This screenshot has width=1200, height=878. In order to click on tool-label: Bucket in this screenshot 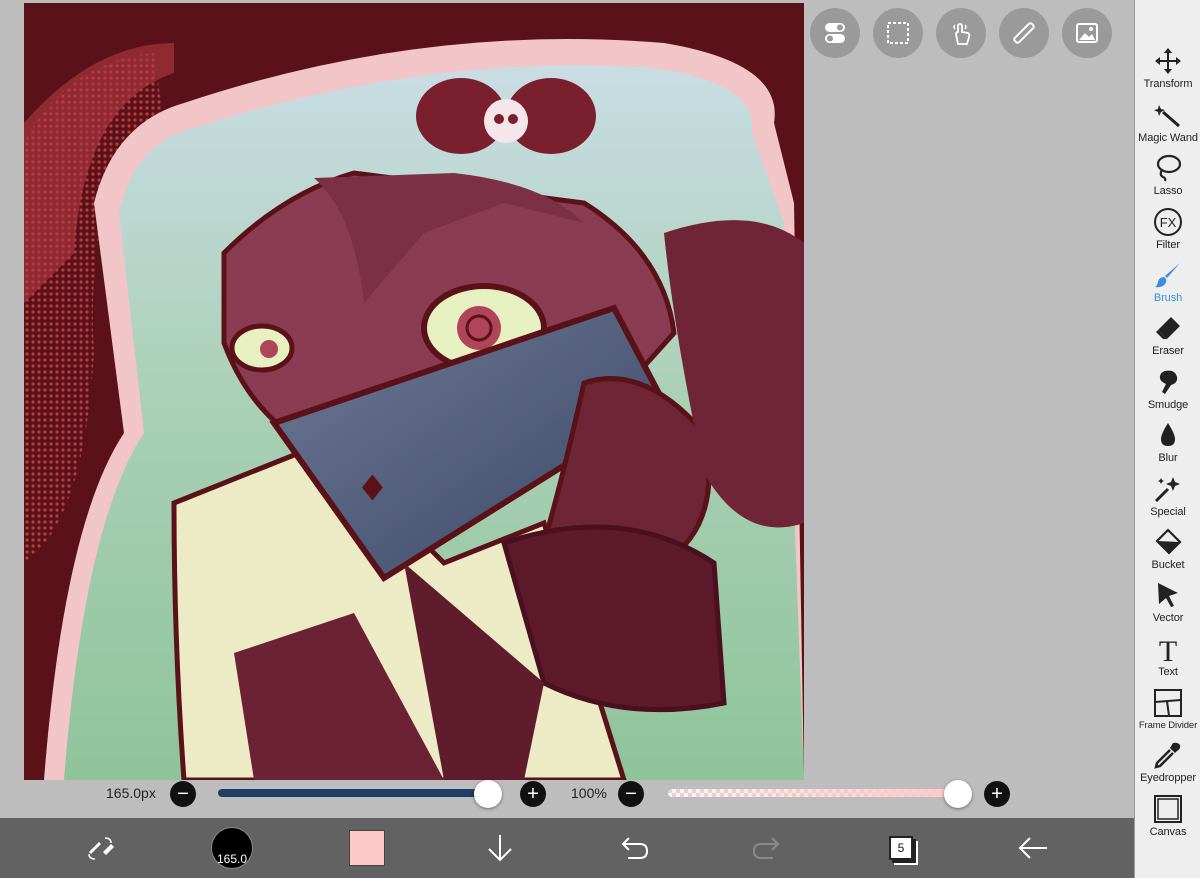, I will do `click(1168, 564)`.